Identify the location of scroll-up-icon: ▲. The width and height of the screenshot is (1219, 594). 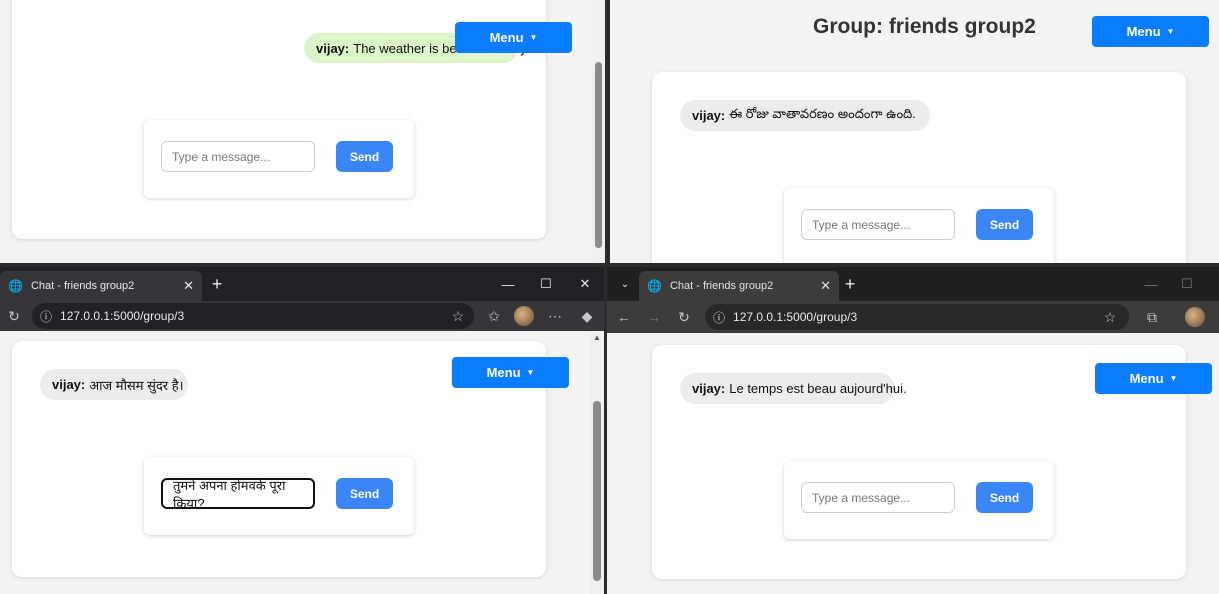
(597, 337).